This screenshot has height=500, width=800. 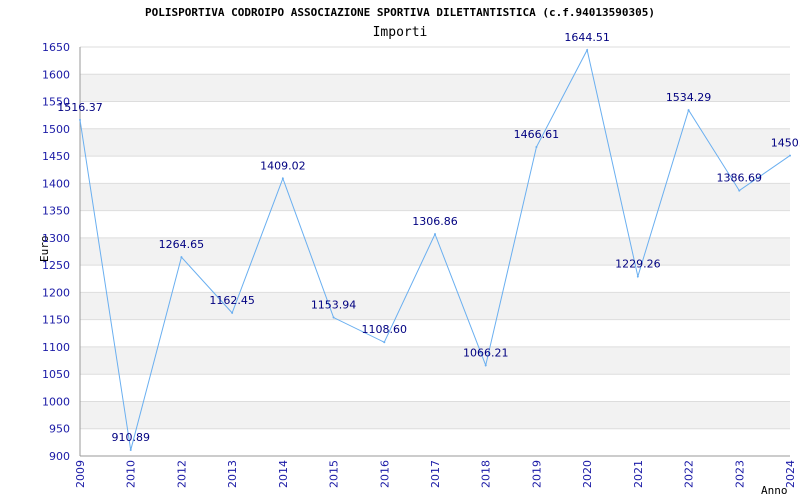 I want to click on x-tick-label: 2022, so click(x=689, y=474).